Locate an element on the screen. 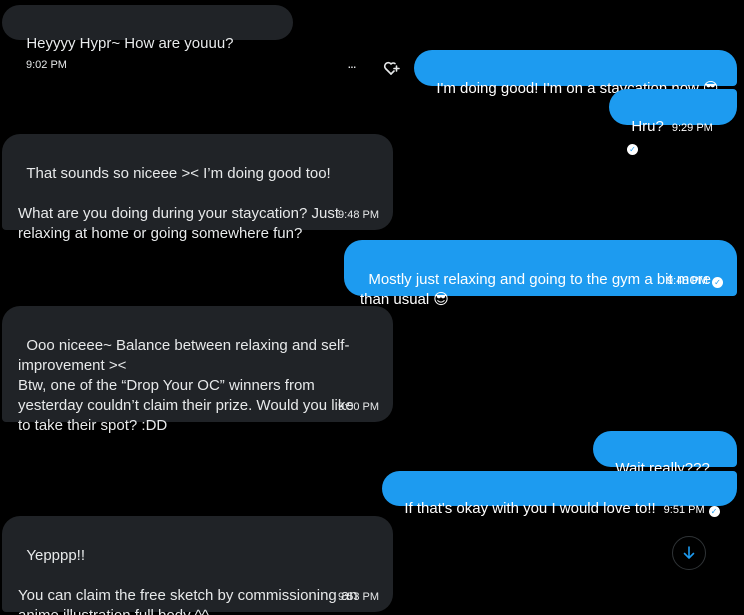 This screenshot has width=744, height=615. scroll-to-bottom-button is located at coordinates (689, 553).